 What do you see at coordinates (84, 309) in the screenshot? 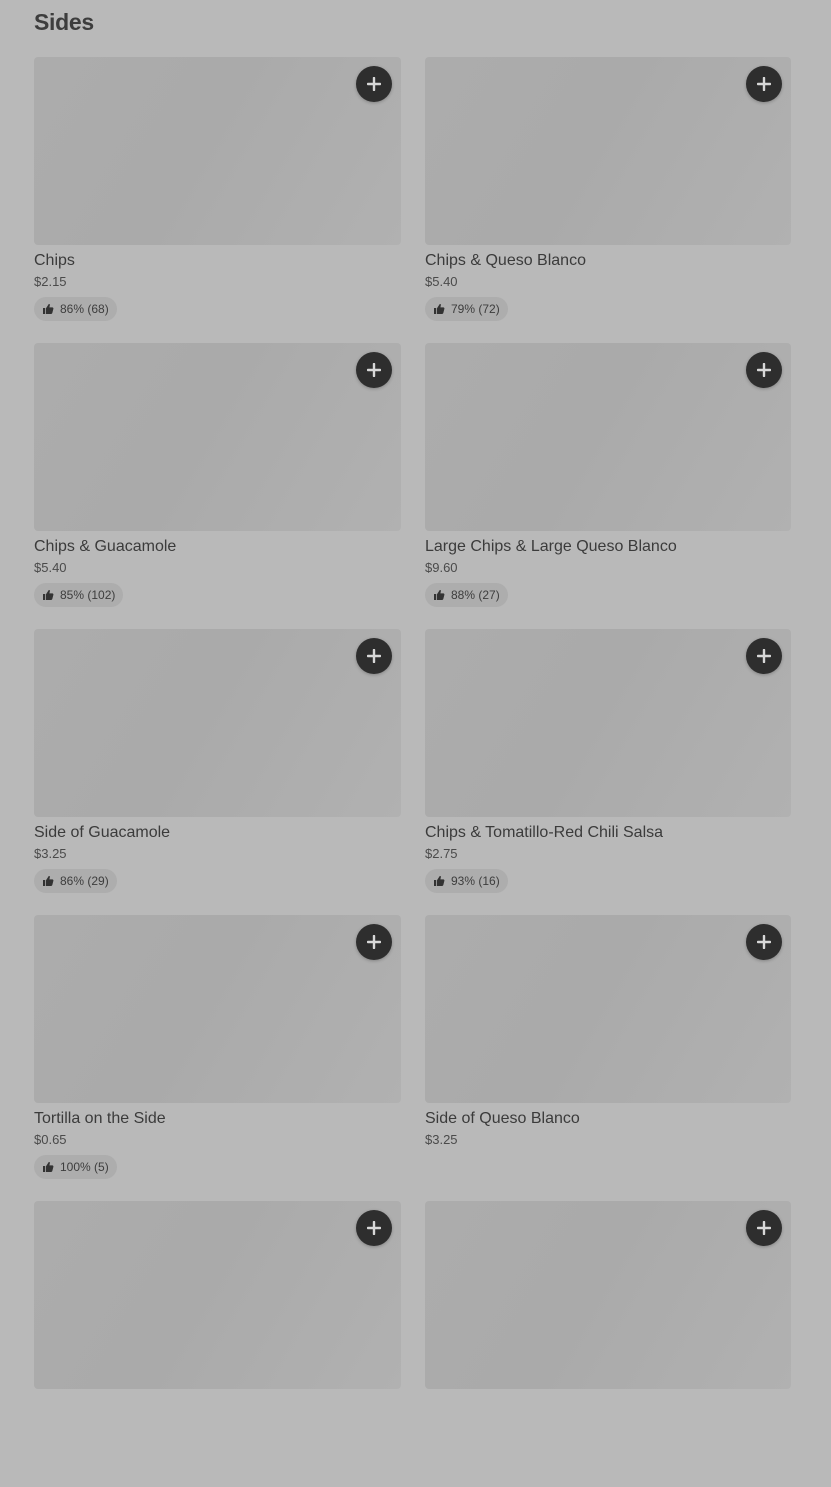
I see `rating-text: 86% (68)` at bounding box center [84, 309].